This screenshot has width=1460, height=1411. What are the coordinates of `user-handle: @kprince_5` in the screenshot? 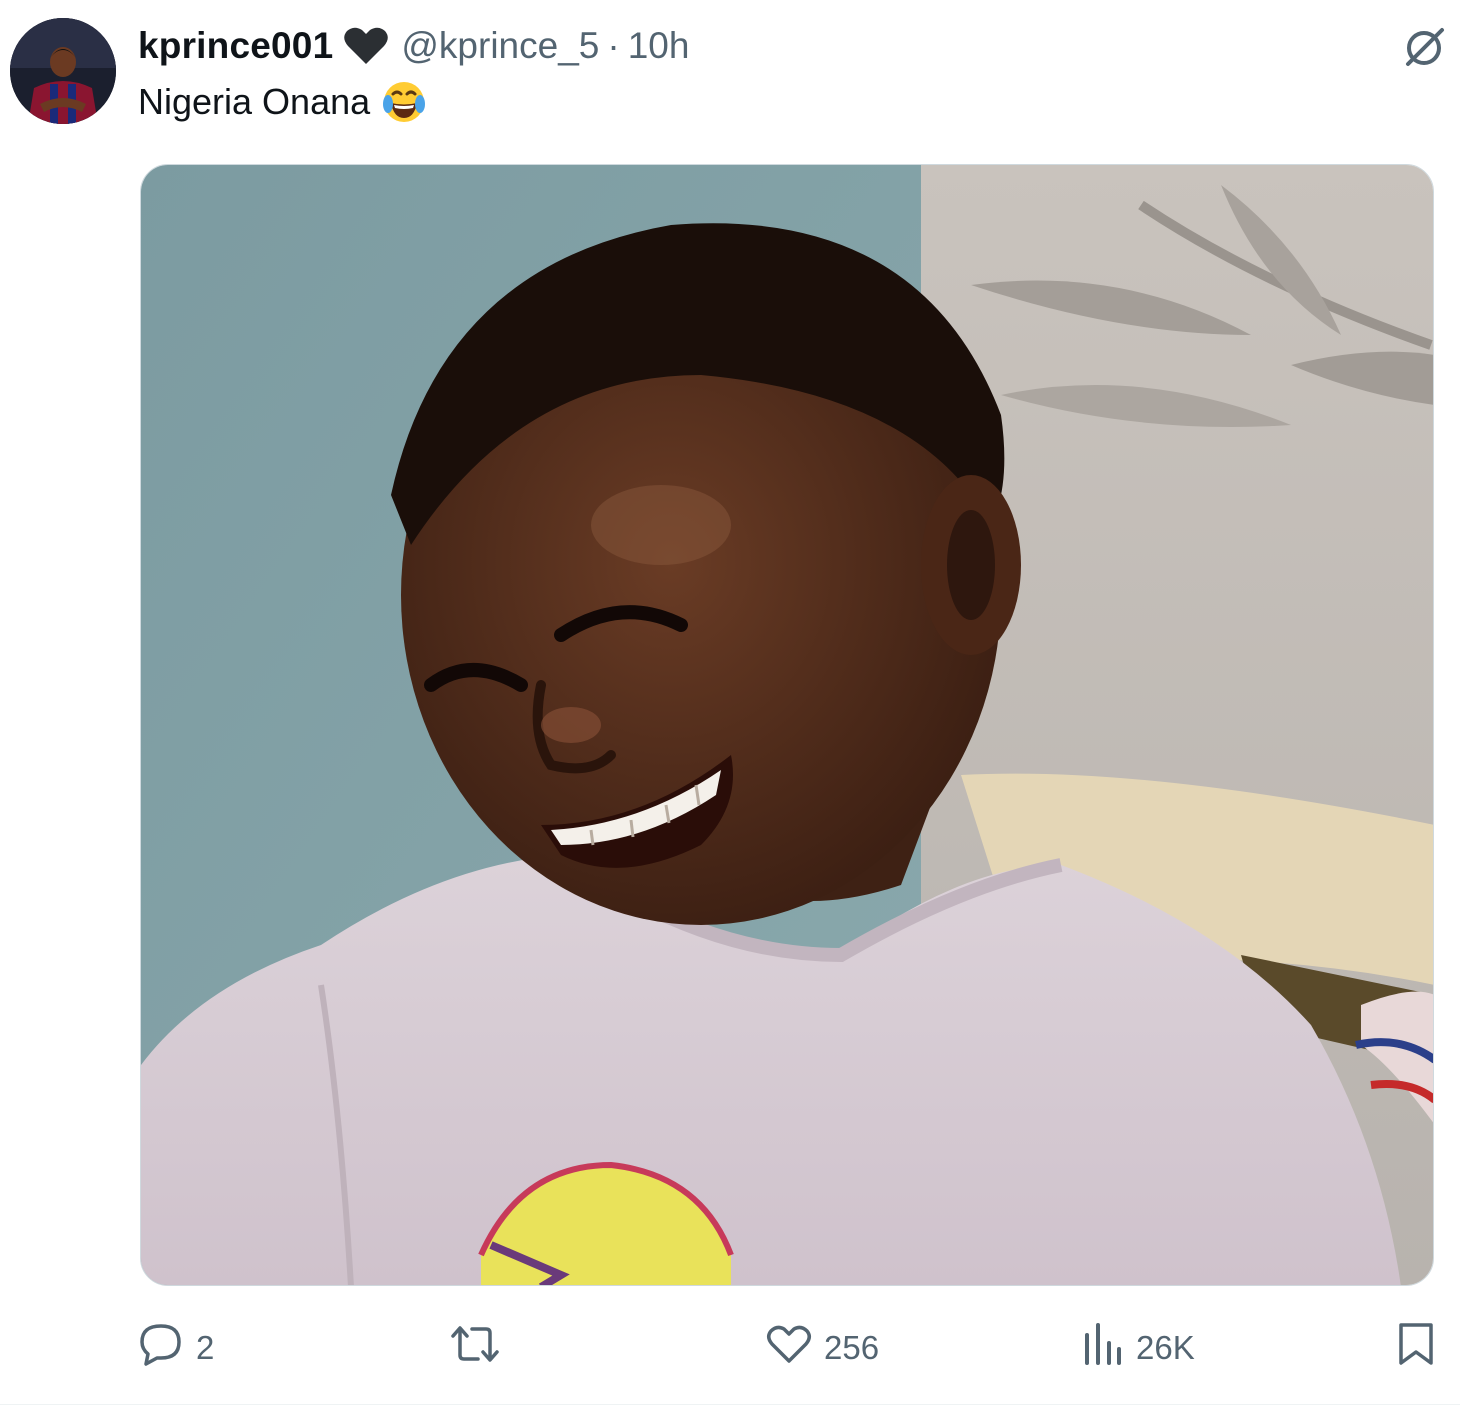 It's located at (500, 46).